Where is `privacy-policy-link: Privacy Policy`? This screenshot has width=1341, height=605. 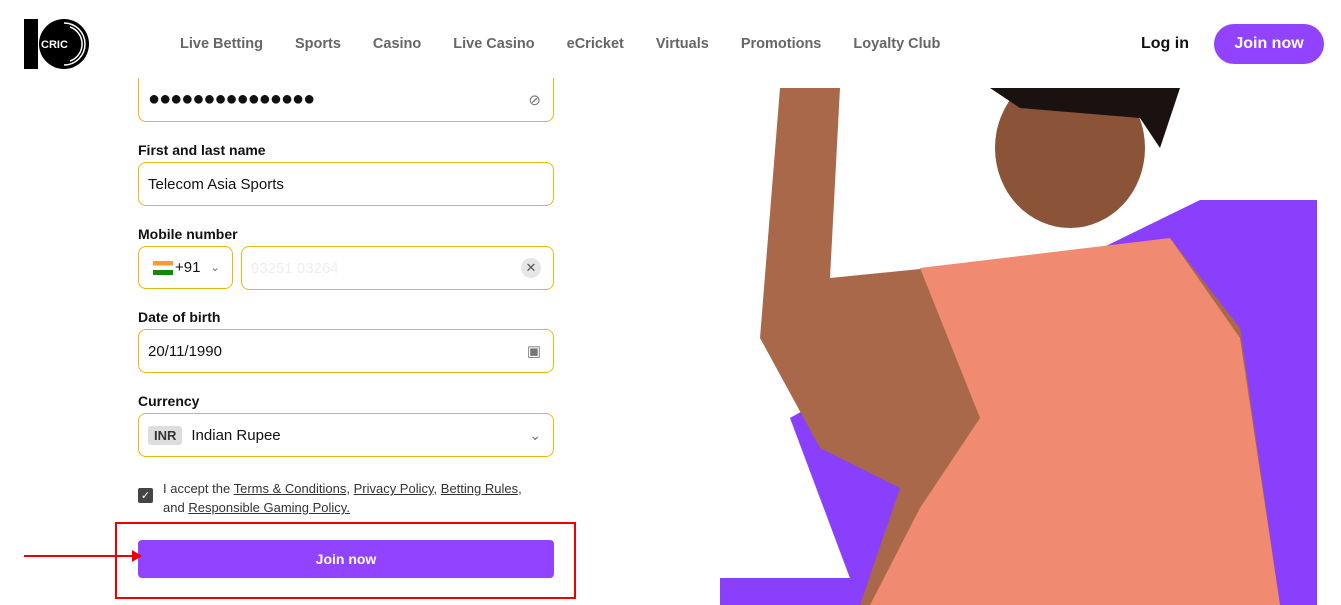
privacy-policy-link: Privacy Policy is located at coordinates (394, 488).